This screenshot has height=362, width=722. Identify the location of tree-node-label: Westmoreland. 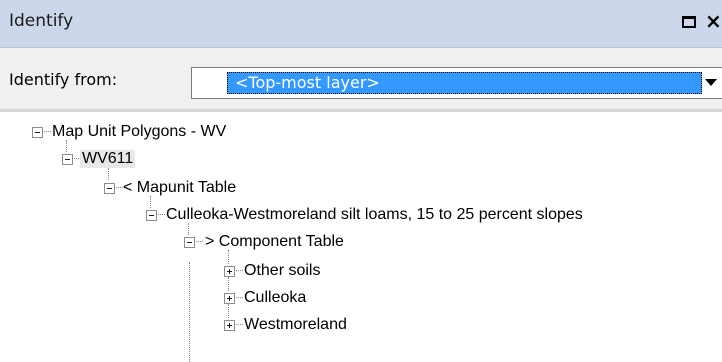
(295, 324).